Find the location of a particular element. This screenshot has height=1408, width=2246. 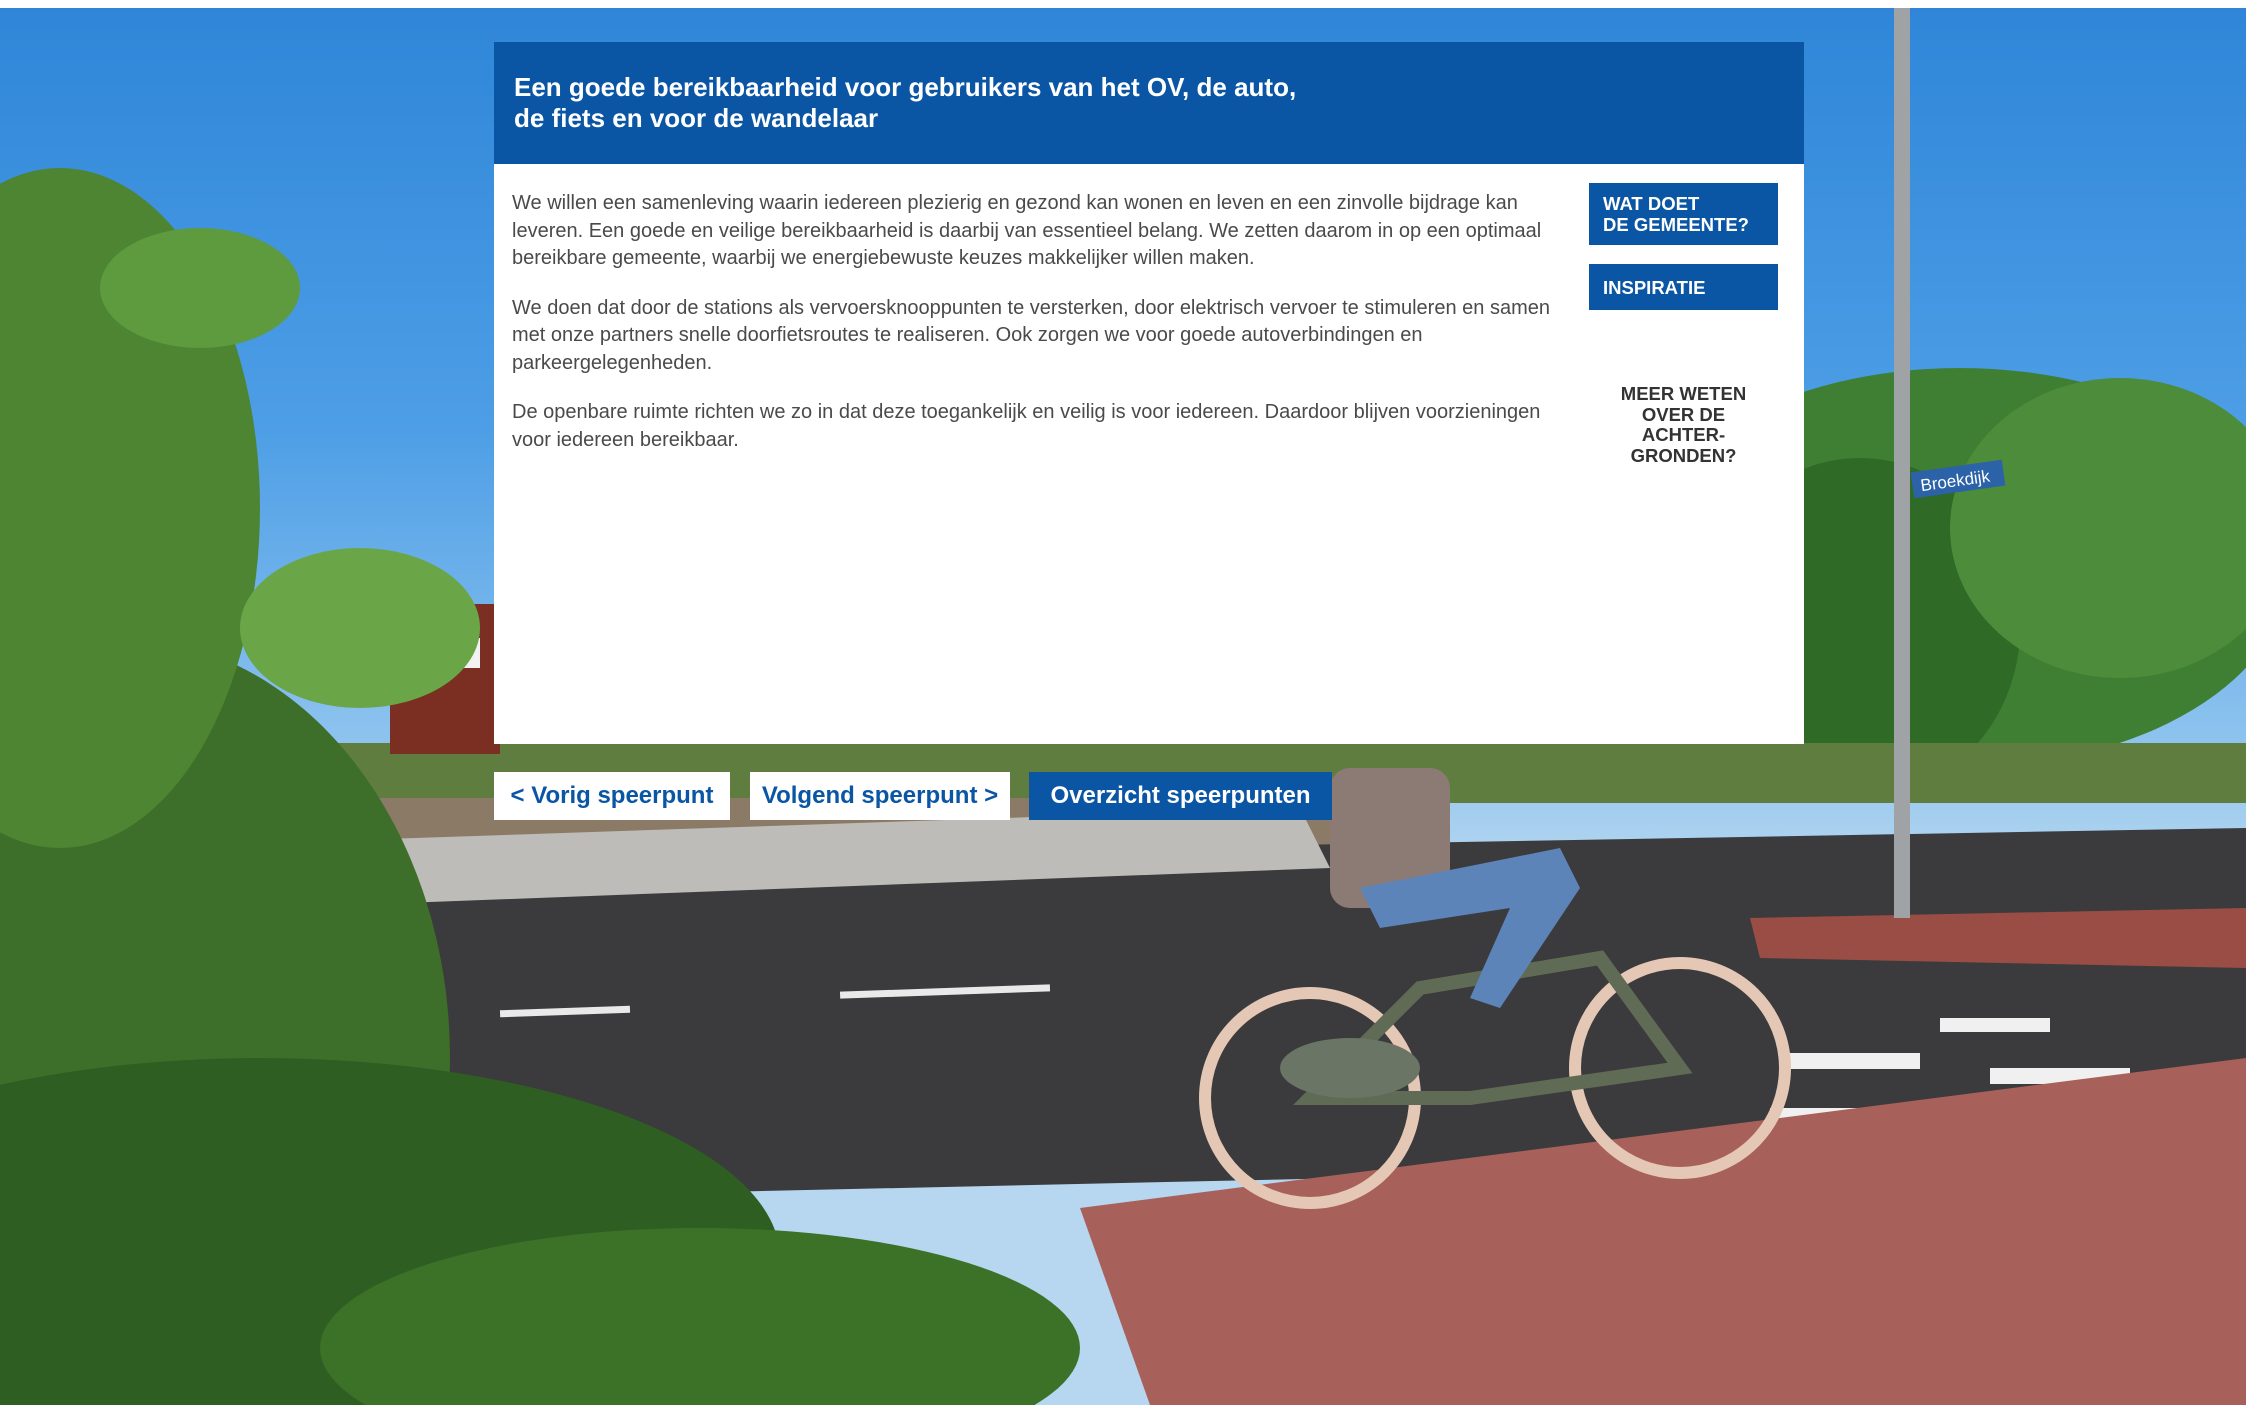

meer-weten-link: MEER WETEN OVER DE ACHTER- GRONDEN? is located at coordinates (1683, 424).